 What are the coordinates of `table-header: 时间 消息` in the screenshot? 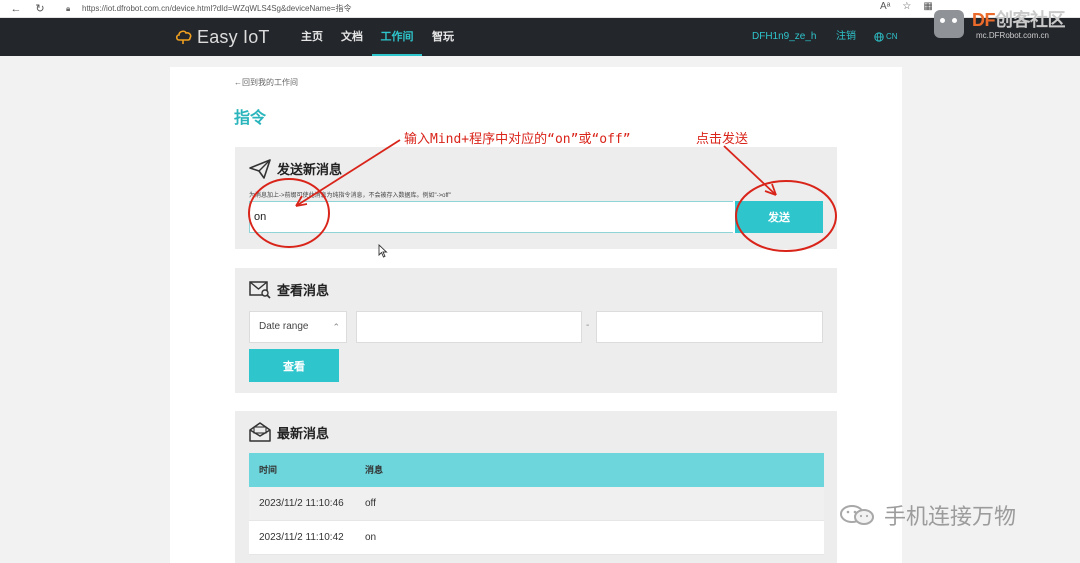 It's located at (536, 470).